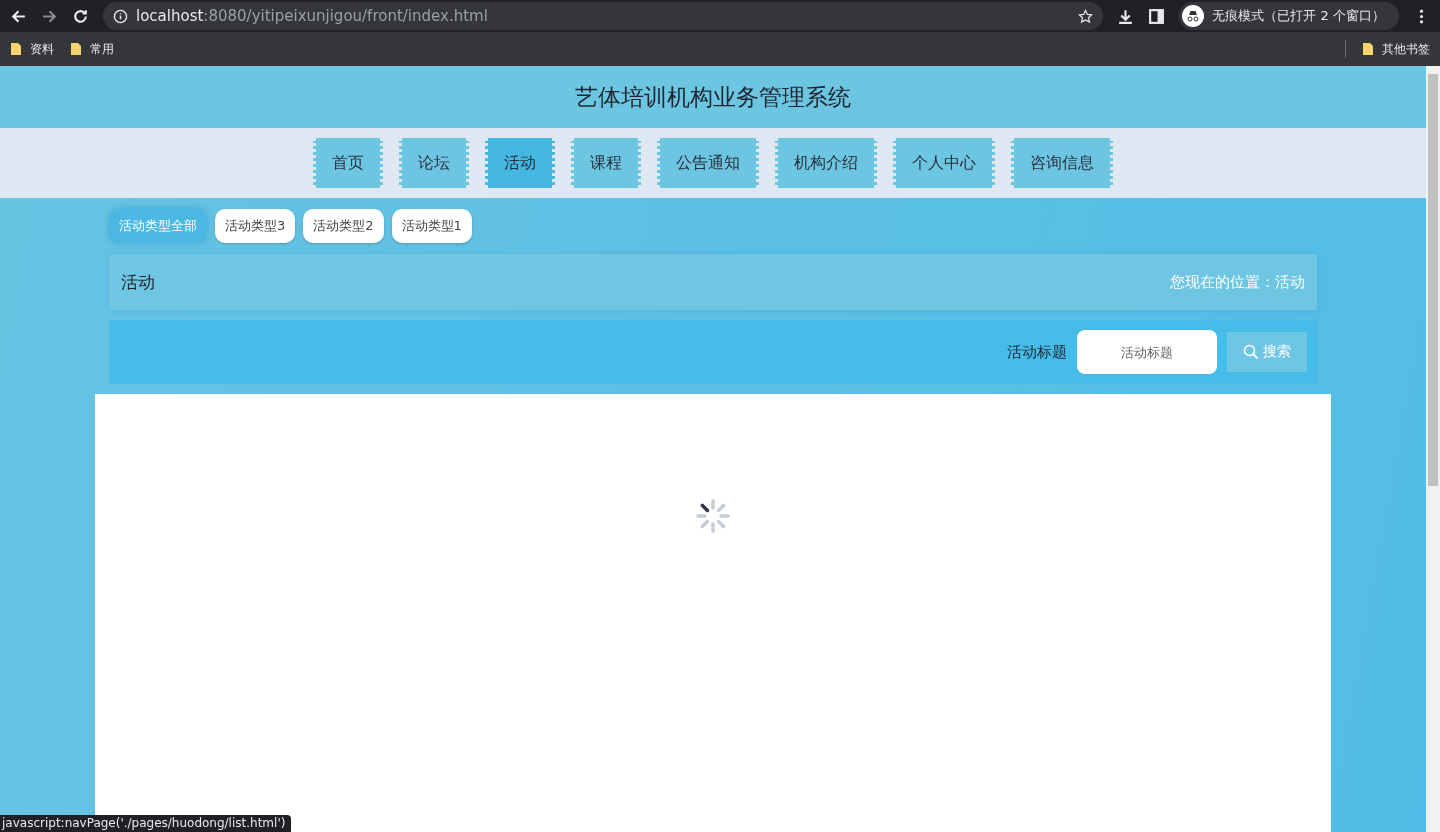  What do you see at coordinates (312, 16) in the screenshot?
I see `url-text: localhost:8080/yitipeixunjigou/front/index.html` at bounding box center [312, 16].